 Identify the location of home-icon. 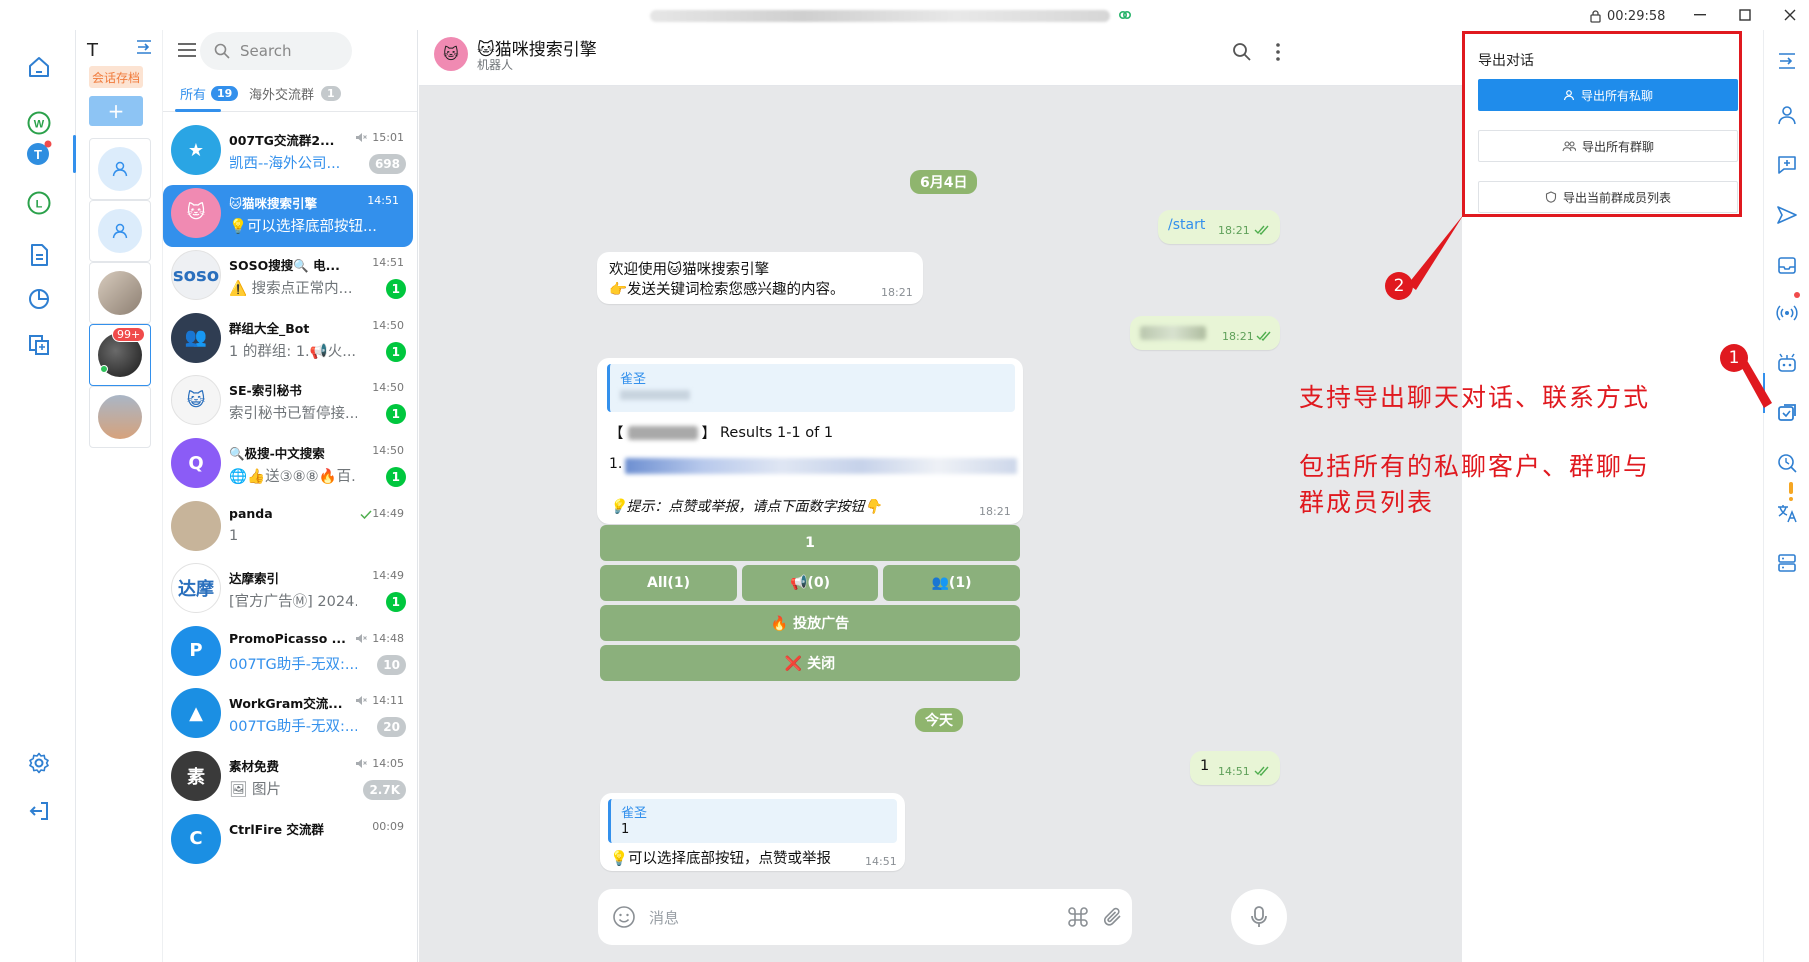
(39, 67).